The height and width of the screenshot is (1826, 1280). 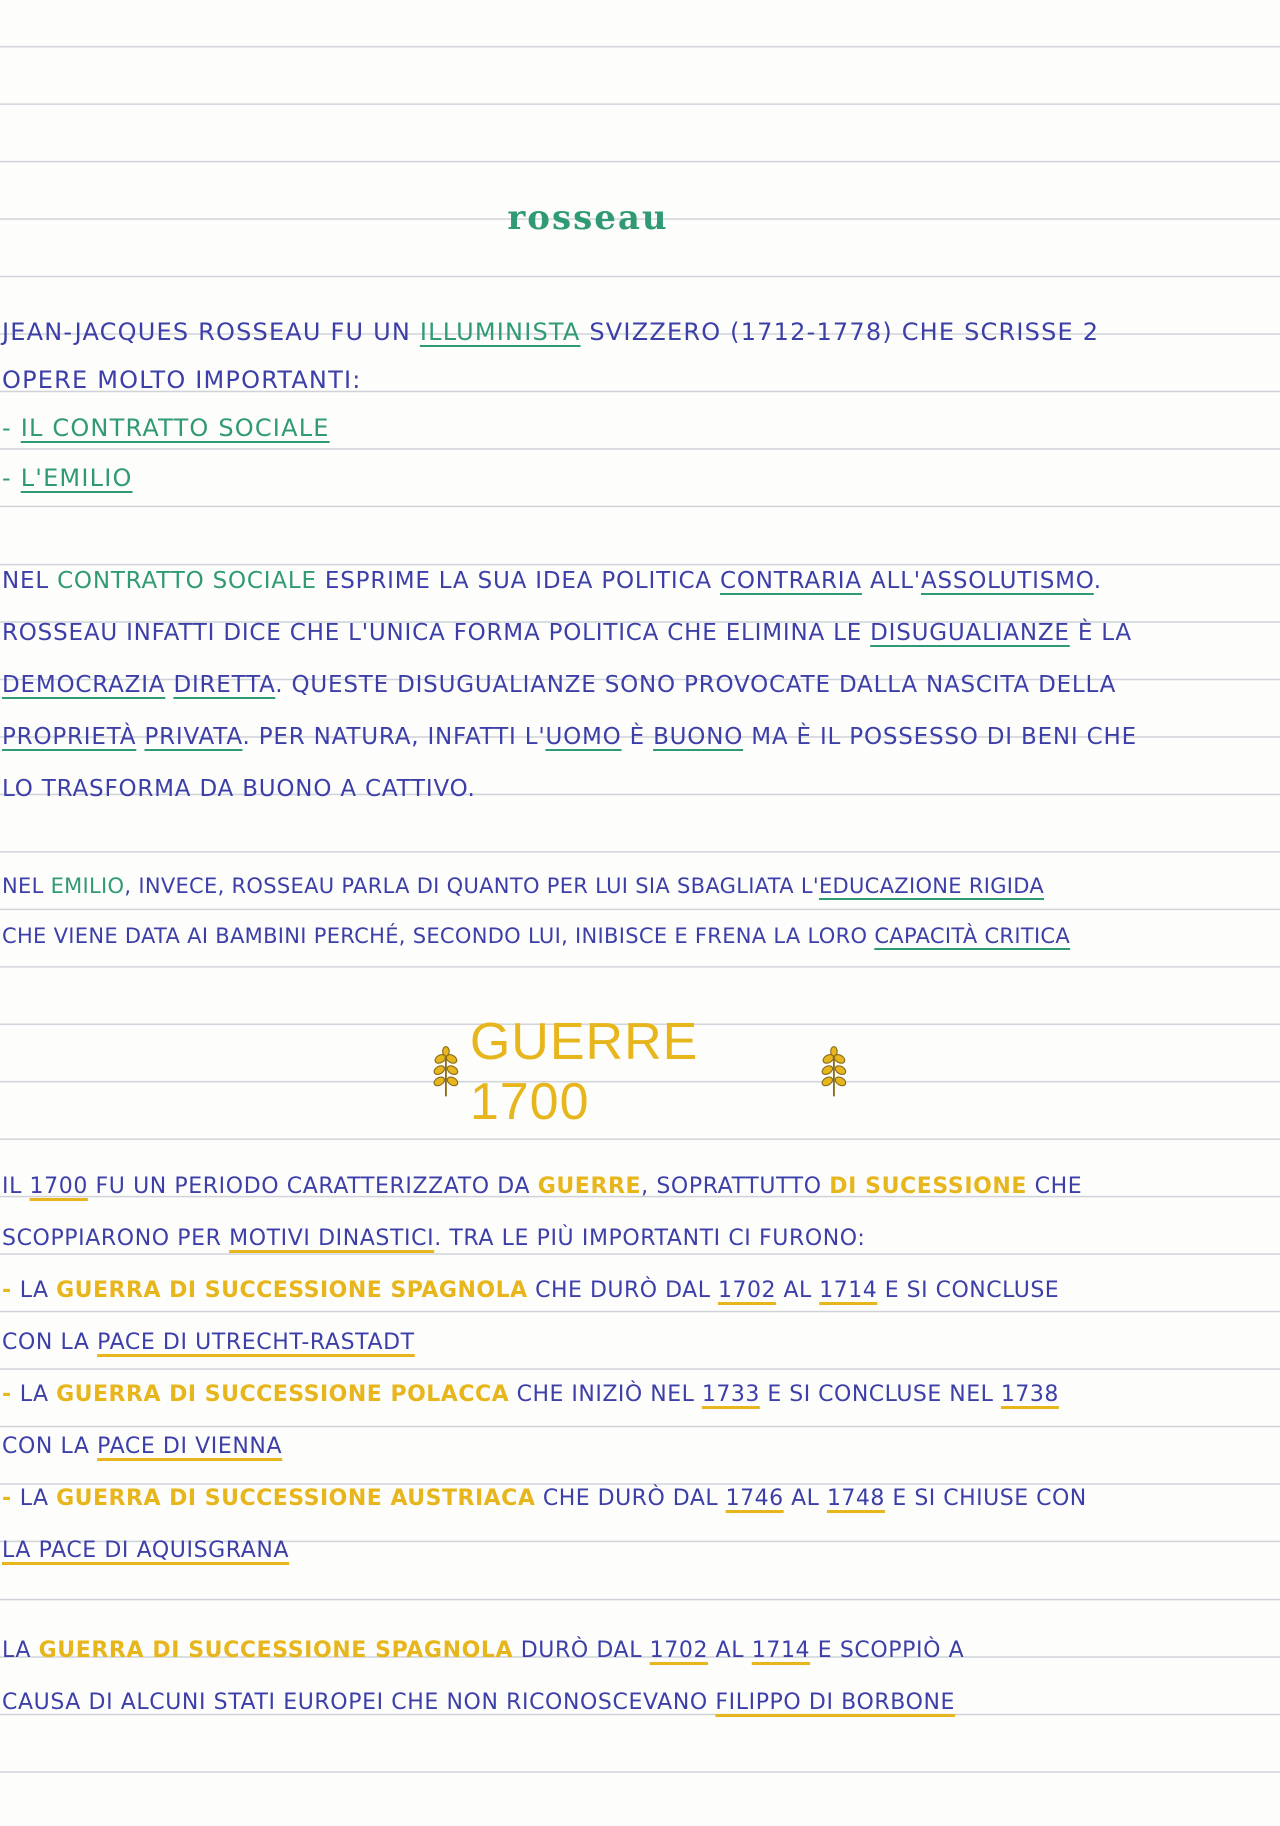 What do you see at coordinates (855, 1498) in the screenshot?
I see `year: 1748` at bounding box center [855, 1498].